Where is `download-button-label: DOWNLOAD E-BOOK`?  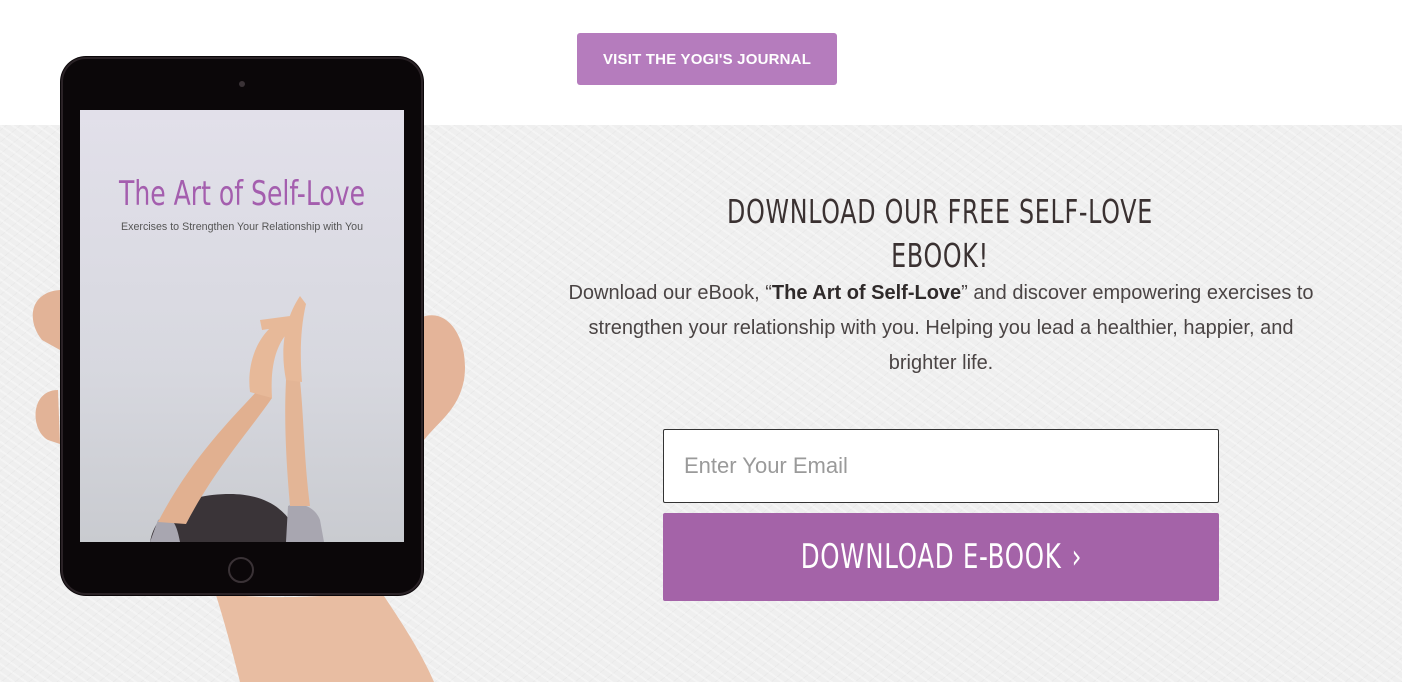 download-button-label: DOWNLOAD E-BOOK is located at coordinates (931, 557).